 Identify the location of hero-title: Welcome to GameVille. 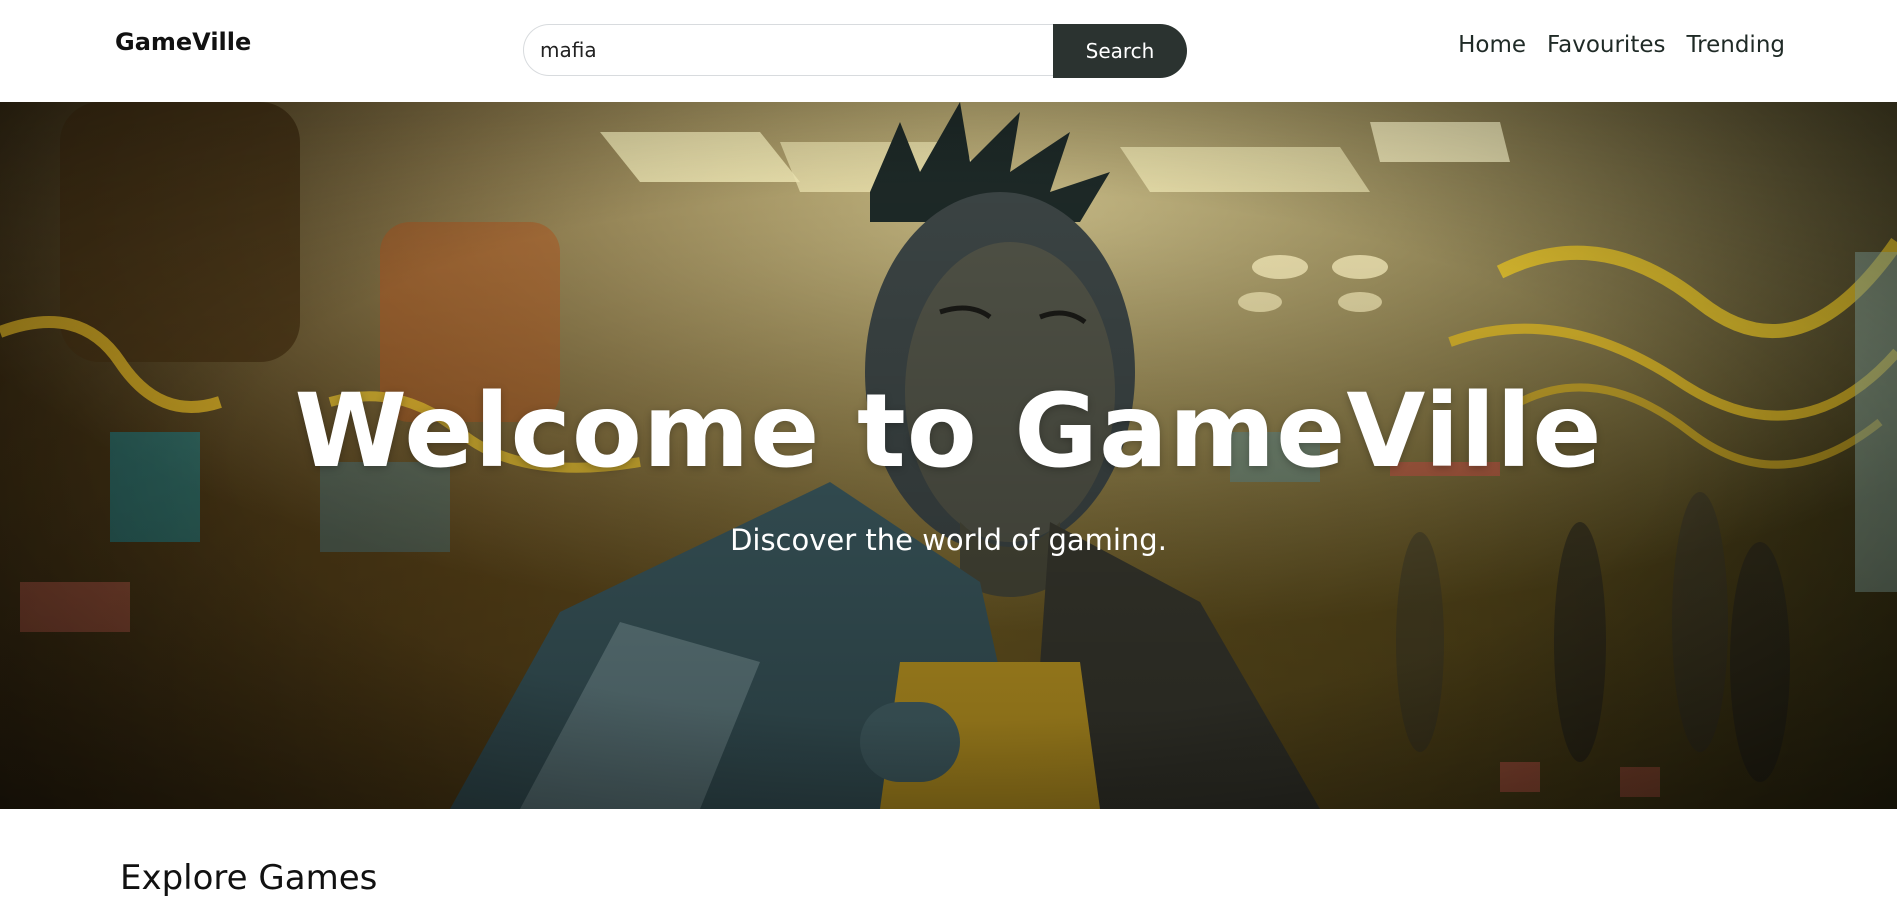
(948, 431).